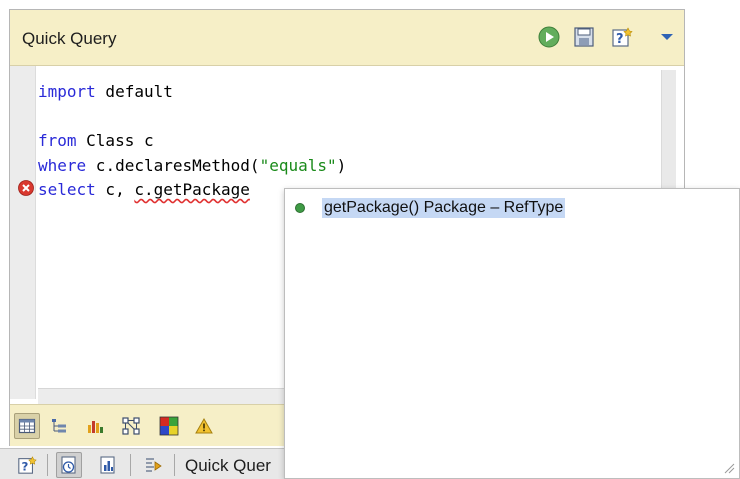 This screenshot has height=479, width=740. What do you see at coordinates (729, 468) in the screenshot?
I see `resize-grip-icon` at bounding box center [729, 468].